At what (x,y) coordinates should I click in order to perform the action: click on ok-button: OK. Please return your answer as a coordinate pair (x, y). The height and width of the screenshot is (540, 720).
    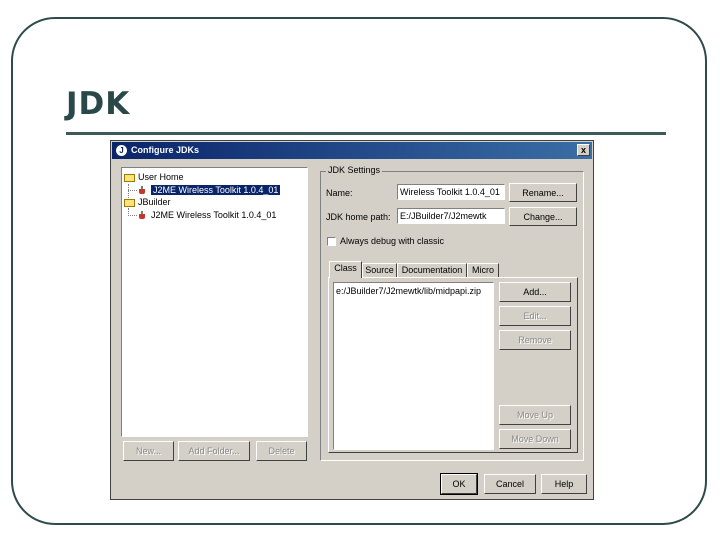
    Looking at the image, I should click on (459, 484).